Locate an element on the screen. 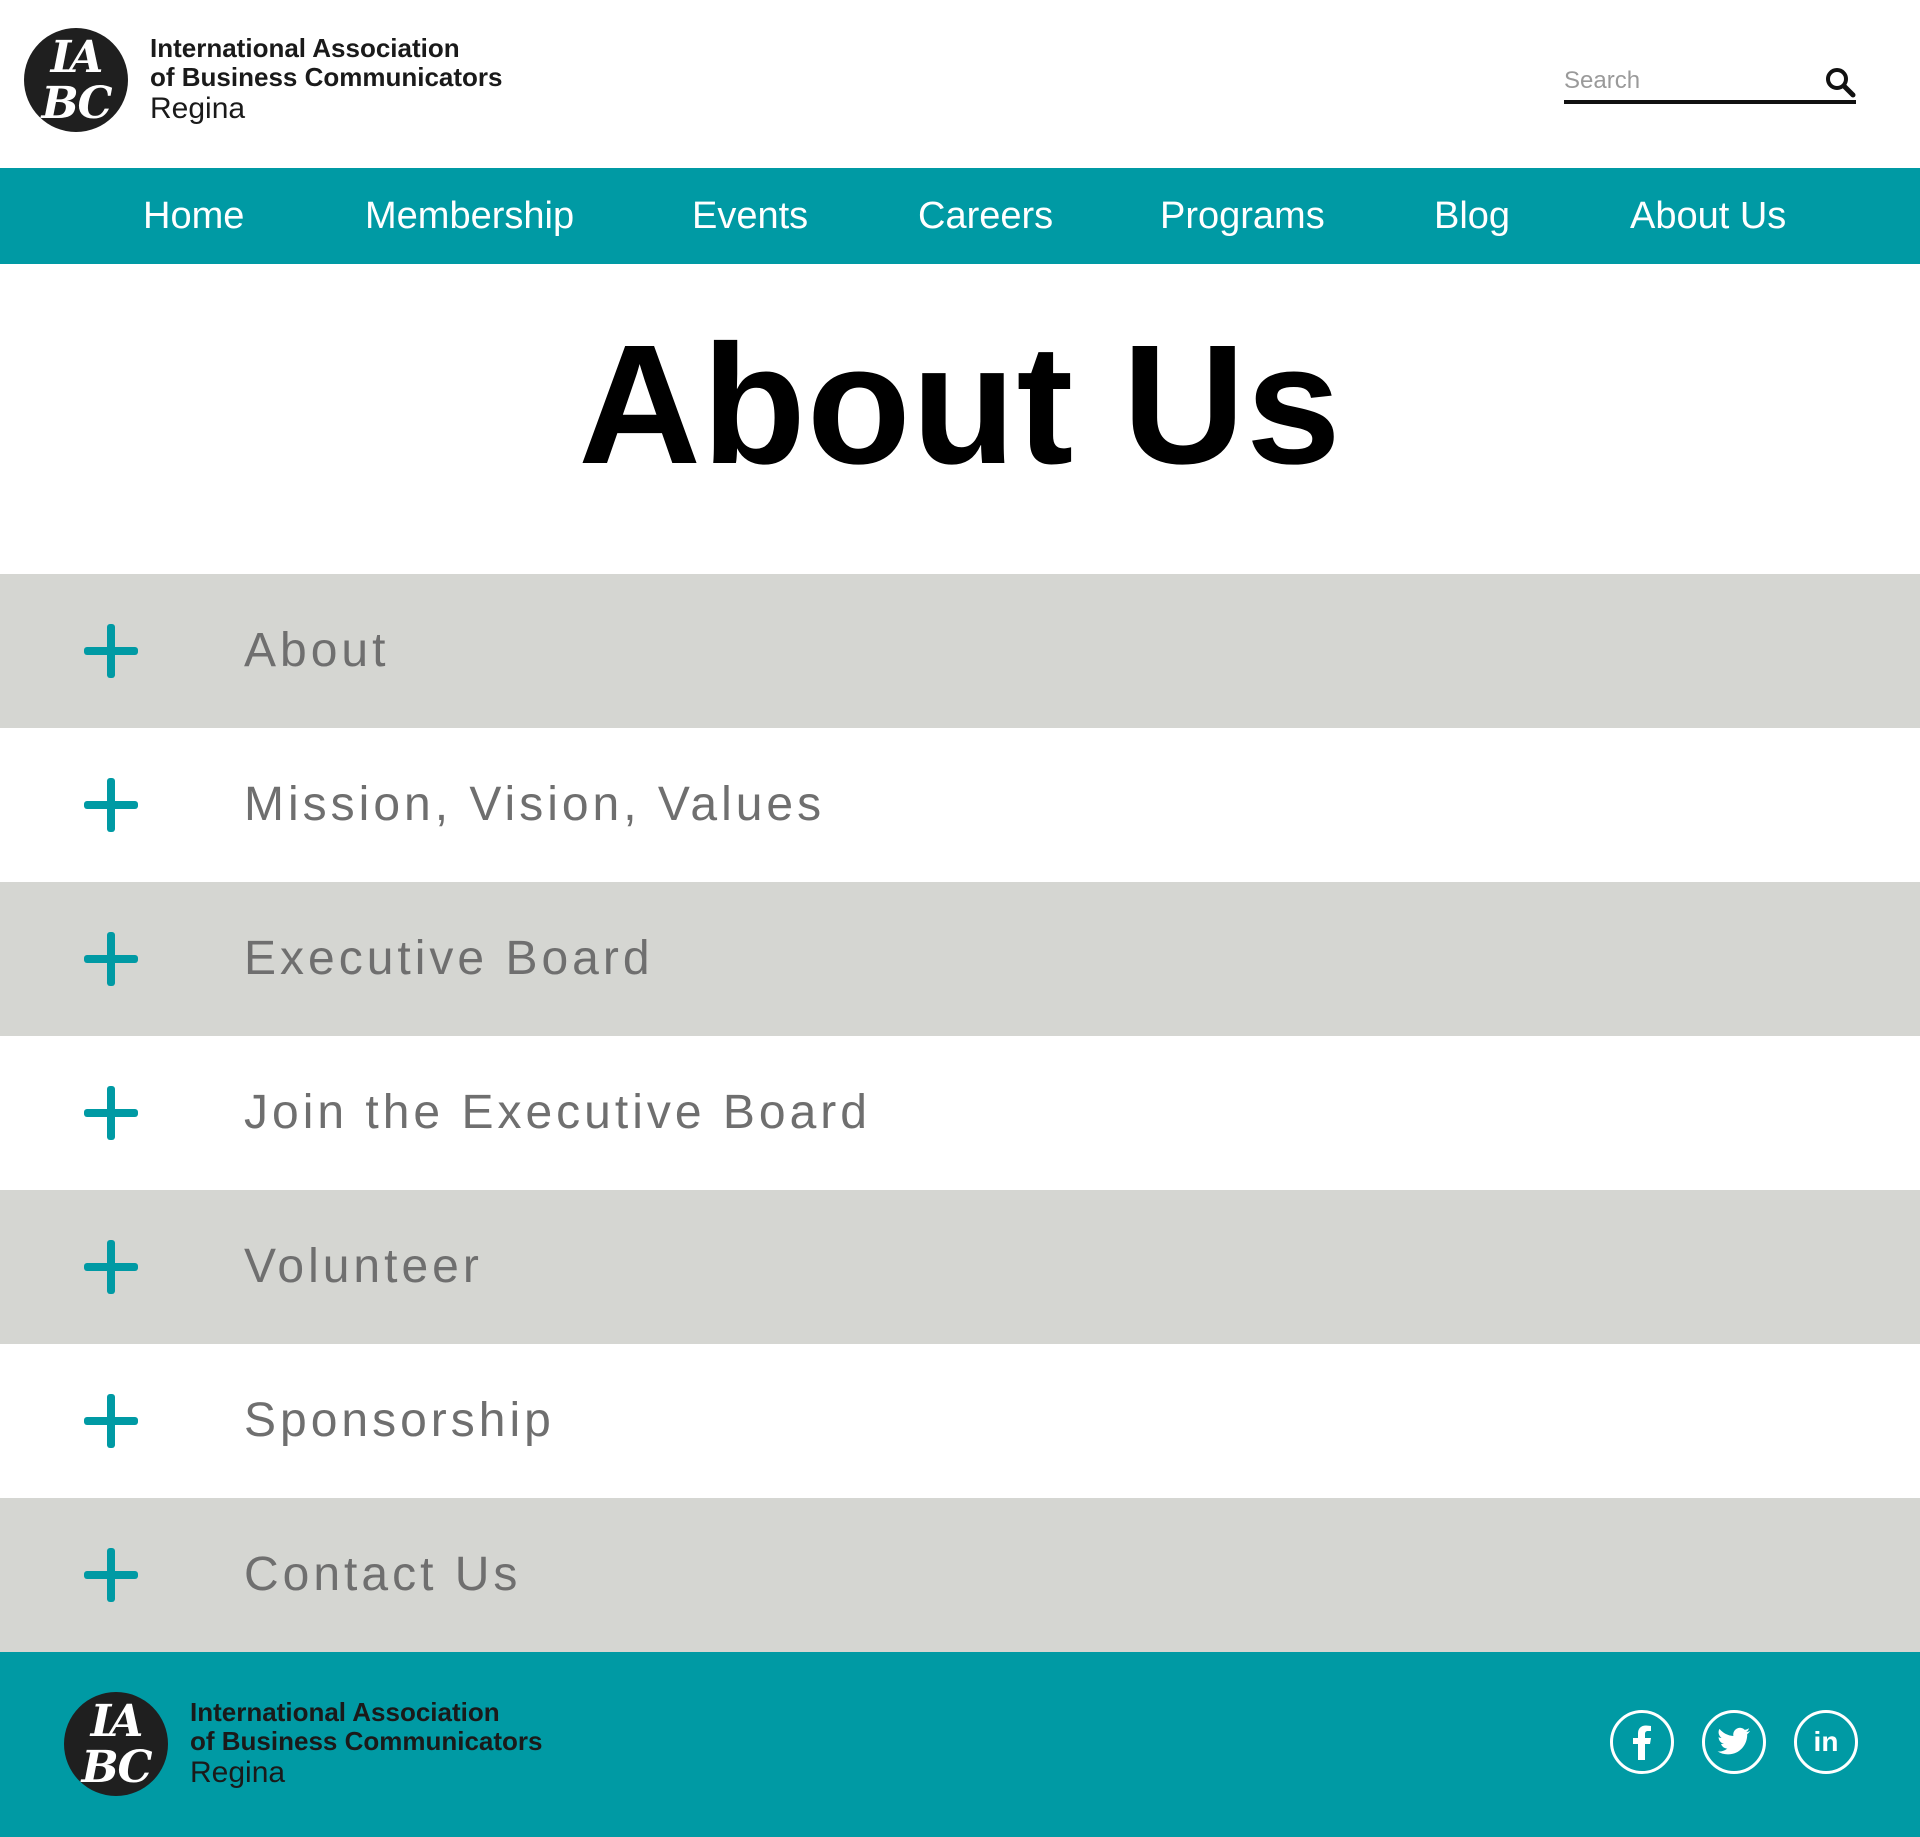 The height and width of the screenshot is (1837, 1920). accordion-item-join-executive-board: Join the Executive Board is located at coordinates (960, 1113).